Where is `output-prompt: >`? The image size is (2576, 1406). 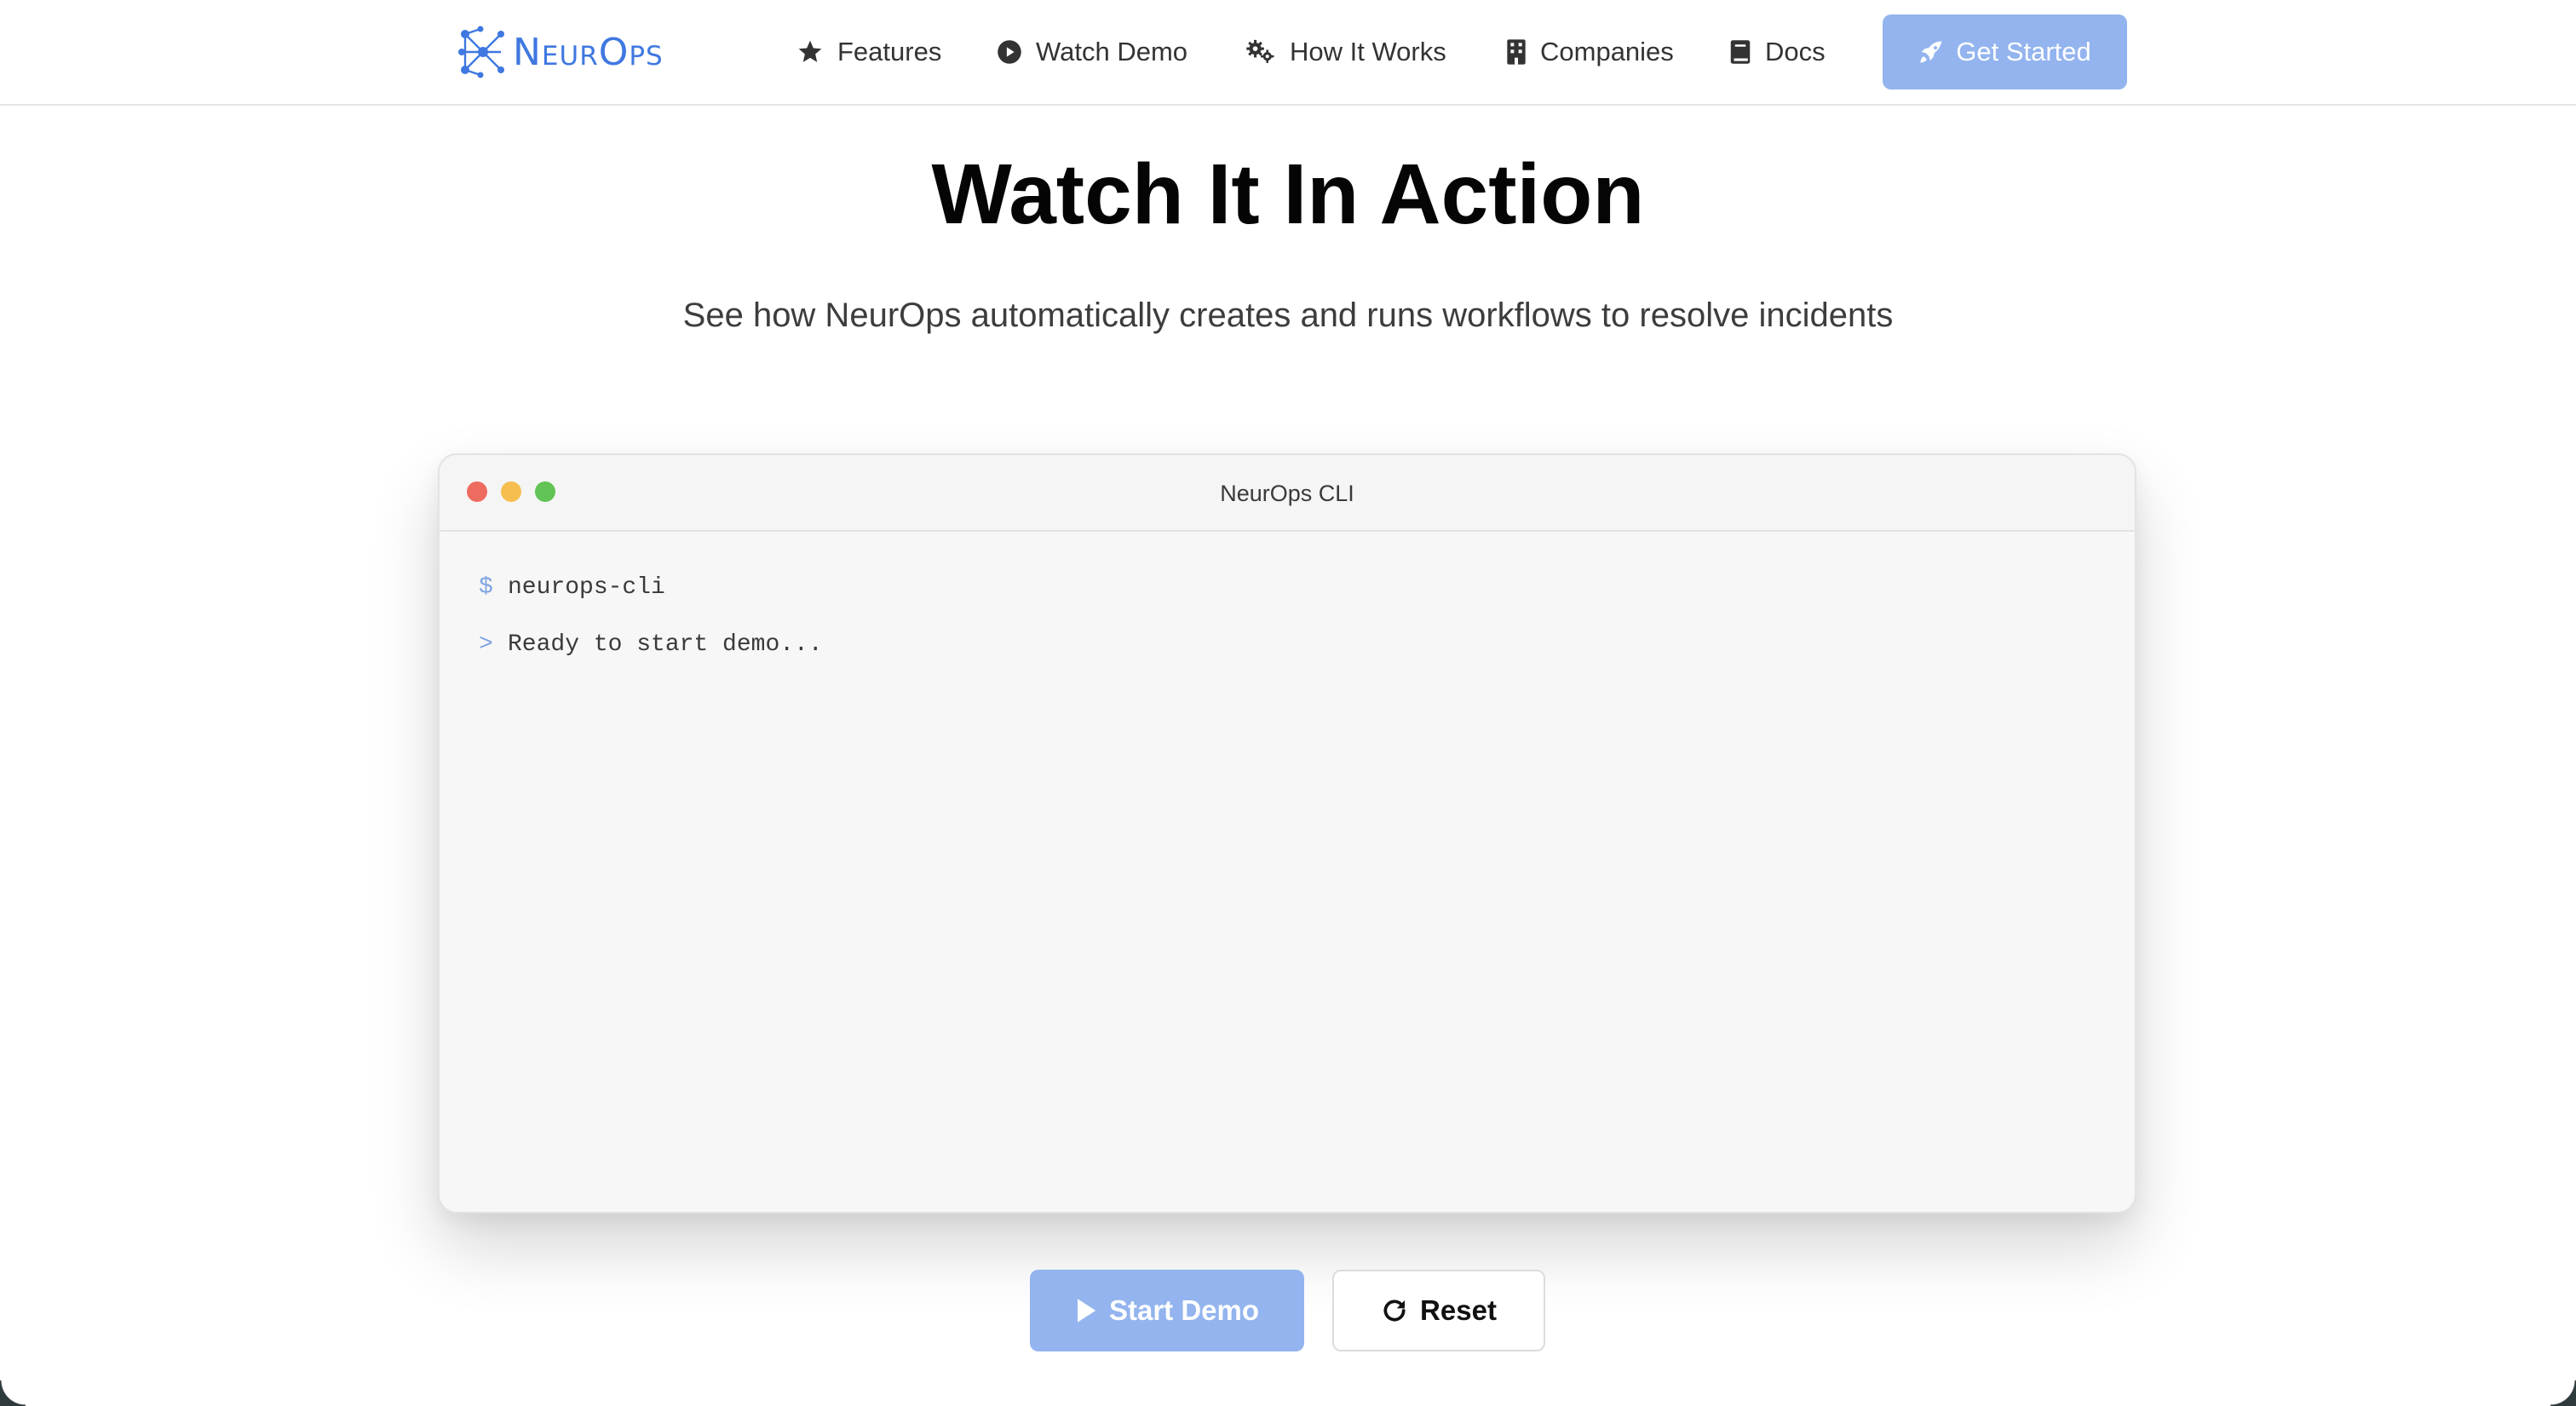 output-prompt: > is located at coordinates (486, 644).